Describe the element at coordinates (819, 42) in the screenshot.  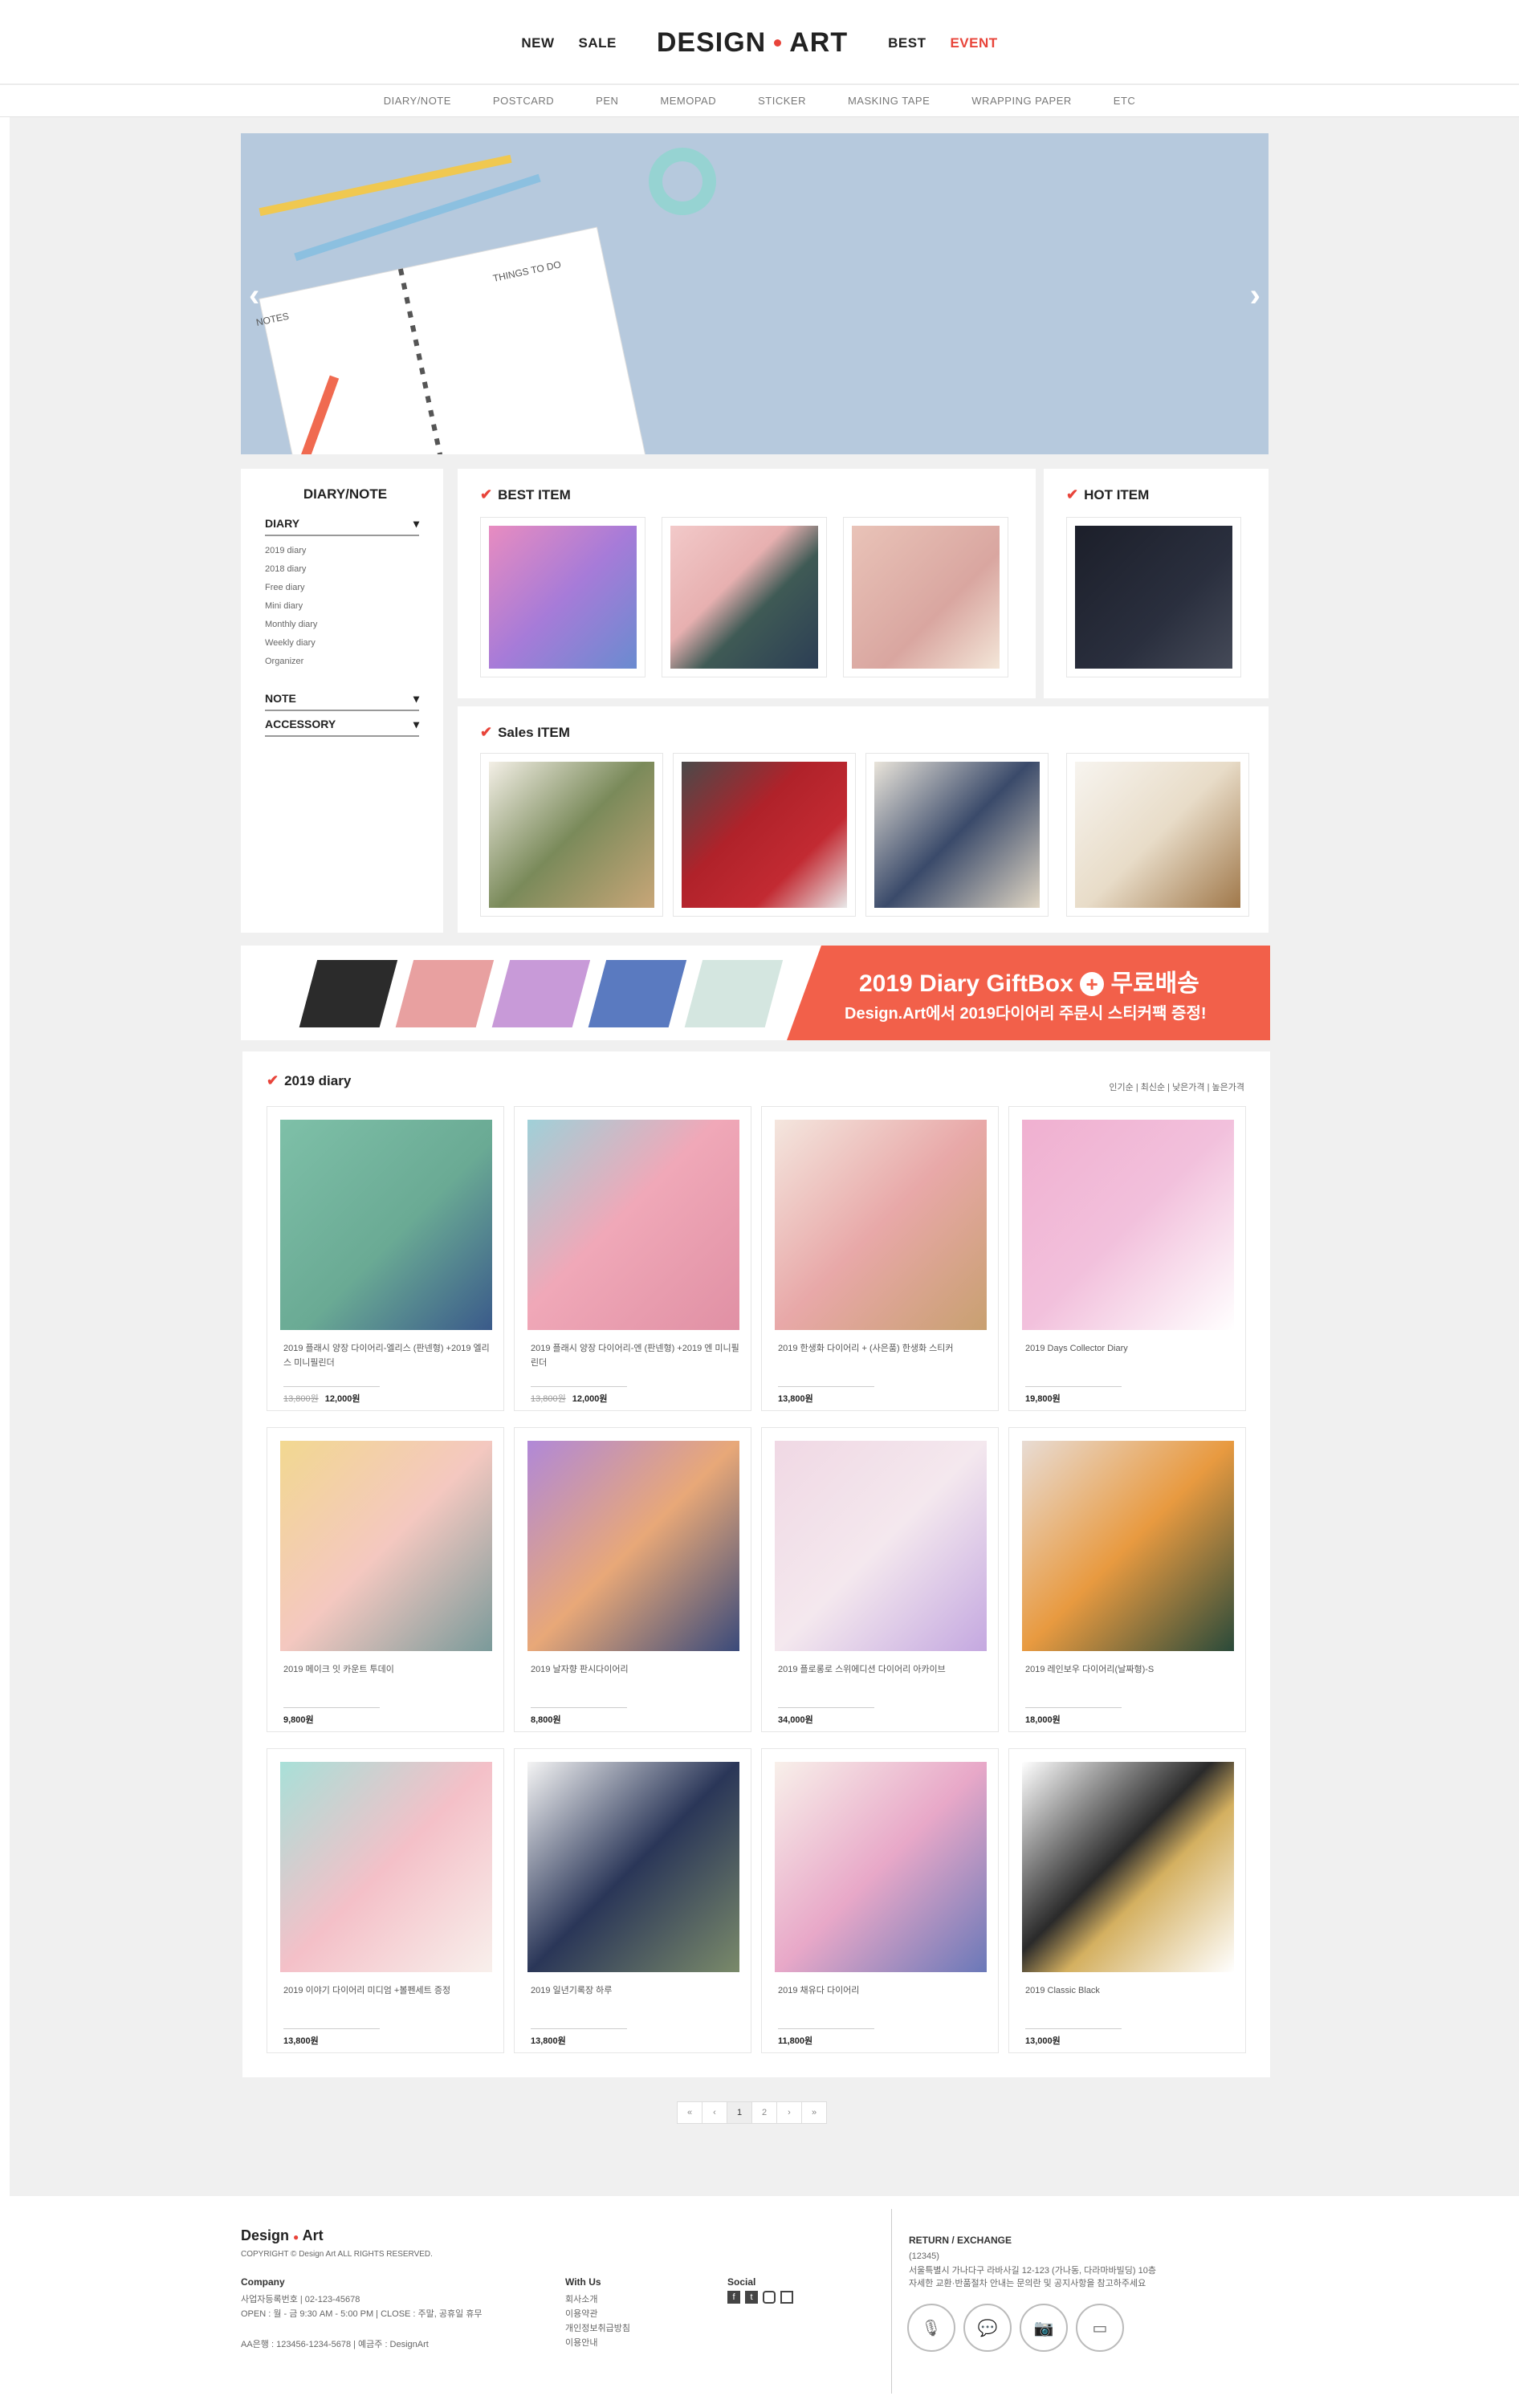
I see `logo-right: ART` at that location.